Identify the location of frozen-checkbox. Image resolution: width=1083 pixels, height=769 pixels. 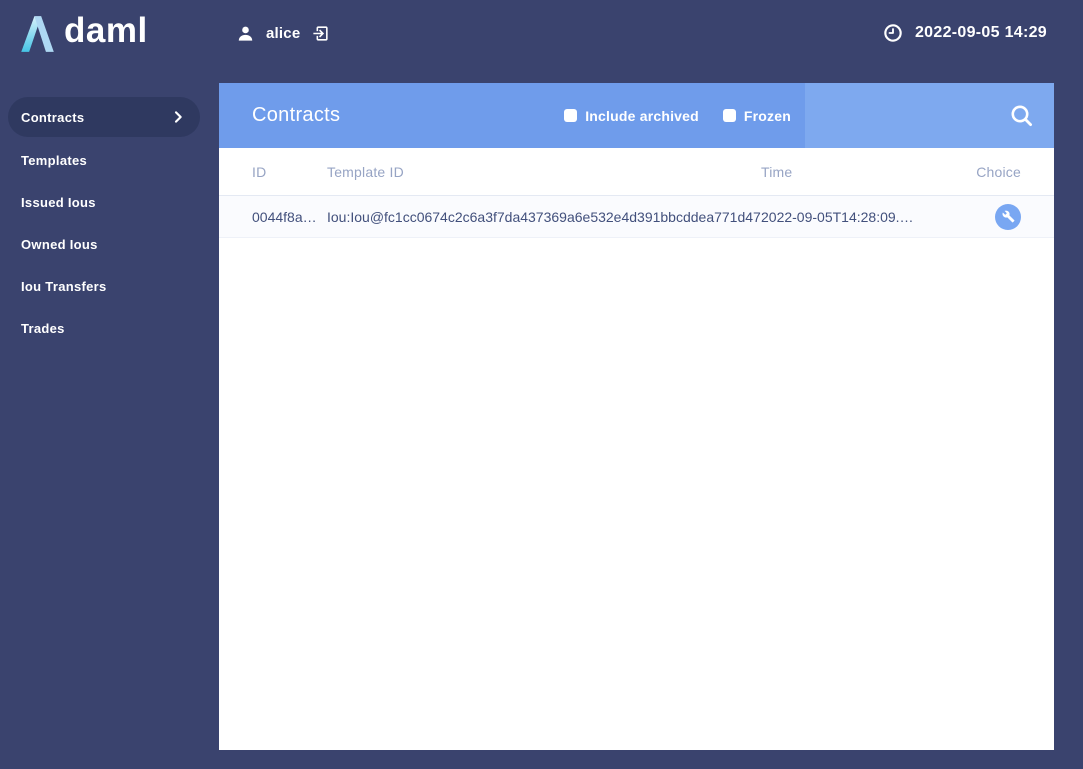
(729, 115).